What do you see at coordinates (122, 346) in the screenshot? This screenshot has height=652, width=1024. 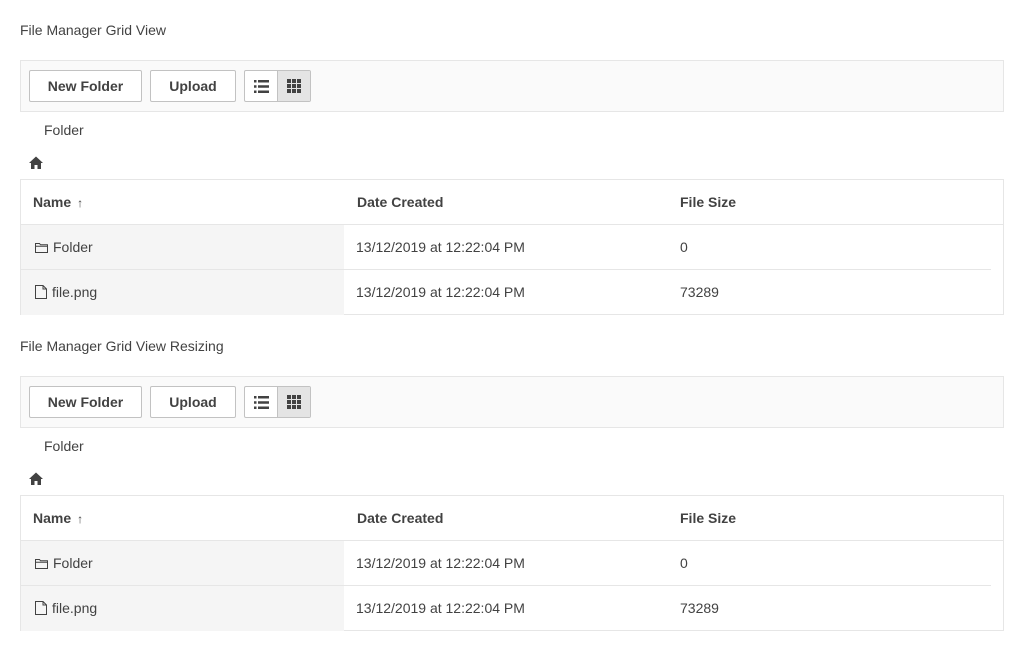 I see `section-title: File Manager Grid View Resizing` at bounding box center [122, 346].